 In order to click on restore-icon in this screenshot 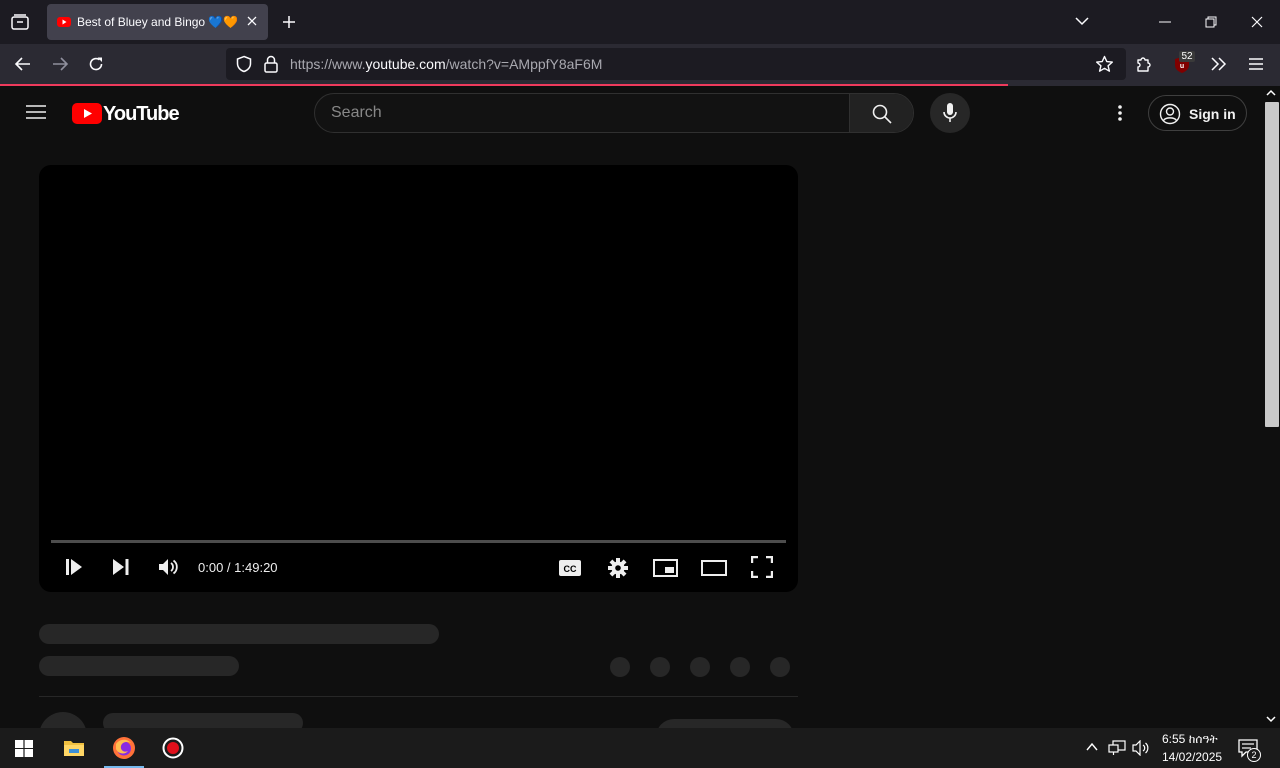, I will do `click(1211, 22)`.